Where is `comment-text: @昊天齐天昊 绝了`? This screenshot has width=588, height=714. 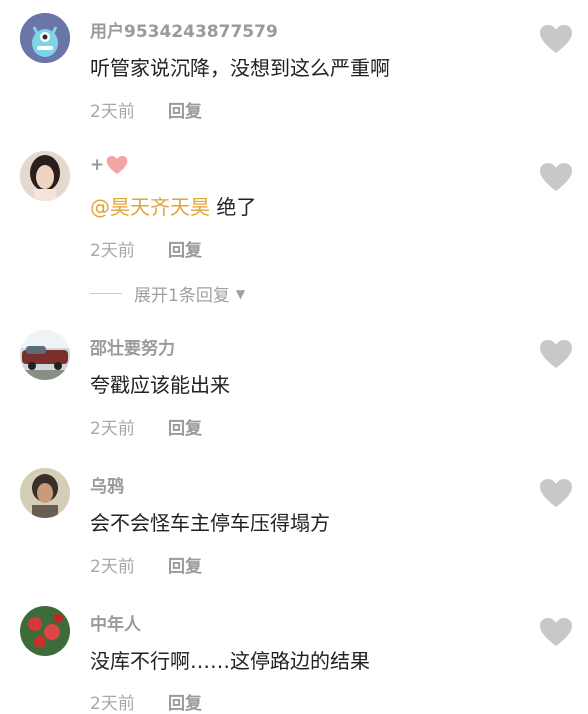 comment-text: @昊天齐天昊 绝了 is located at coordinates (173, 205).